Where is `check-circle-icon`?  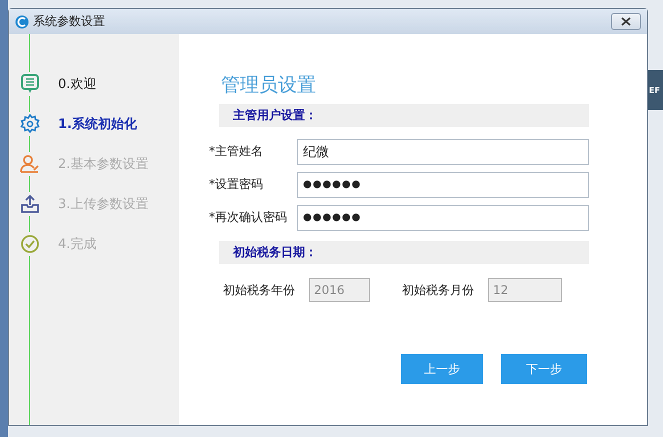 check-circle-icon is located at coordinates (30, 244).